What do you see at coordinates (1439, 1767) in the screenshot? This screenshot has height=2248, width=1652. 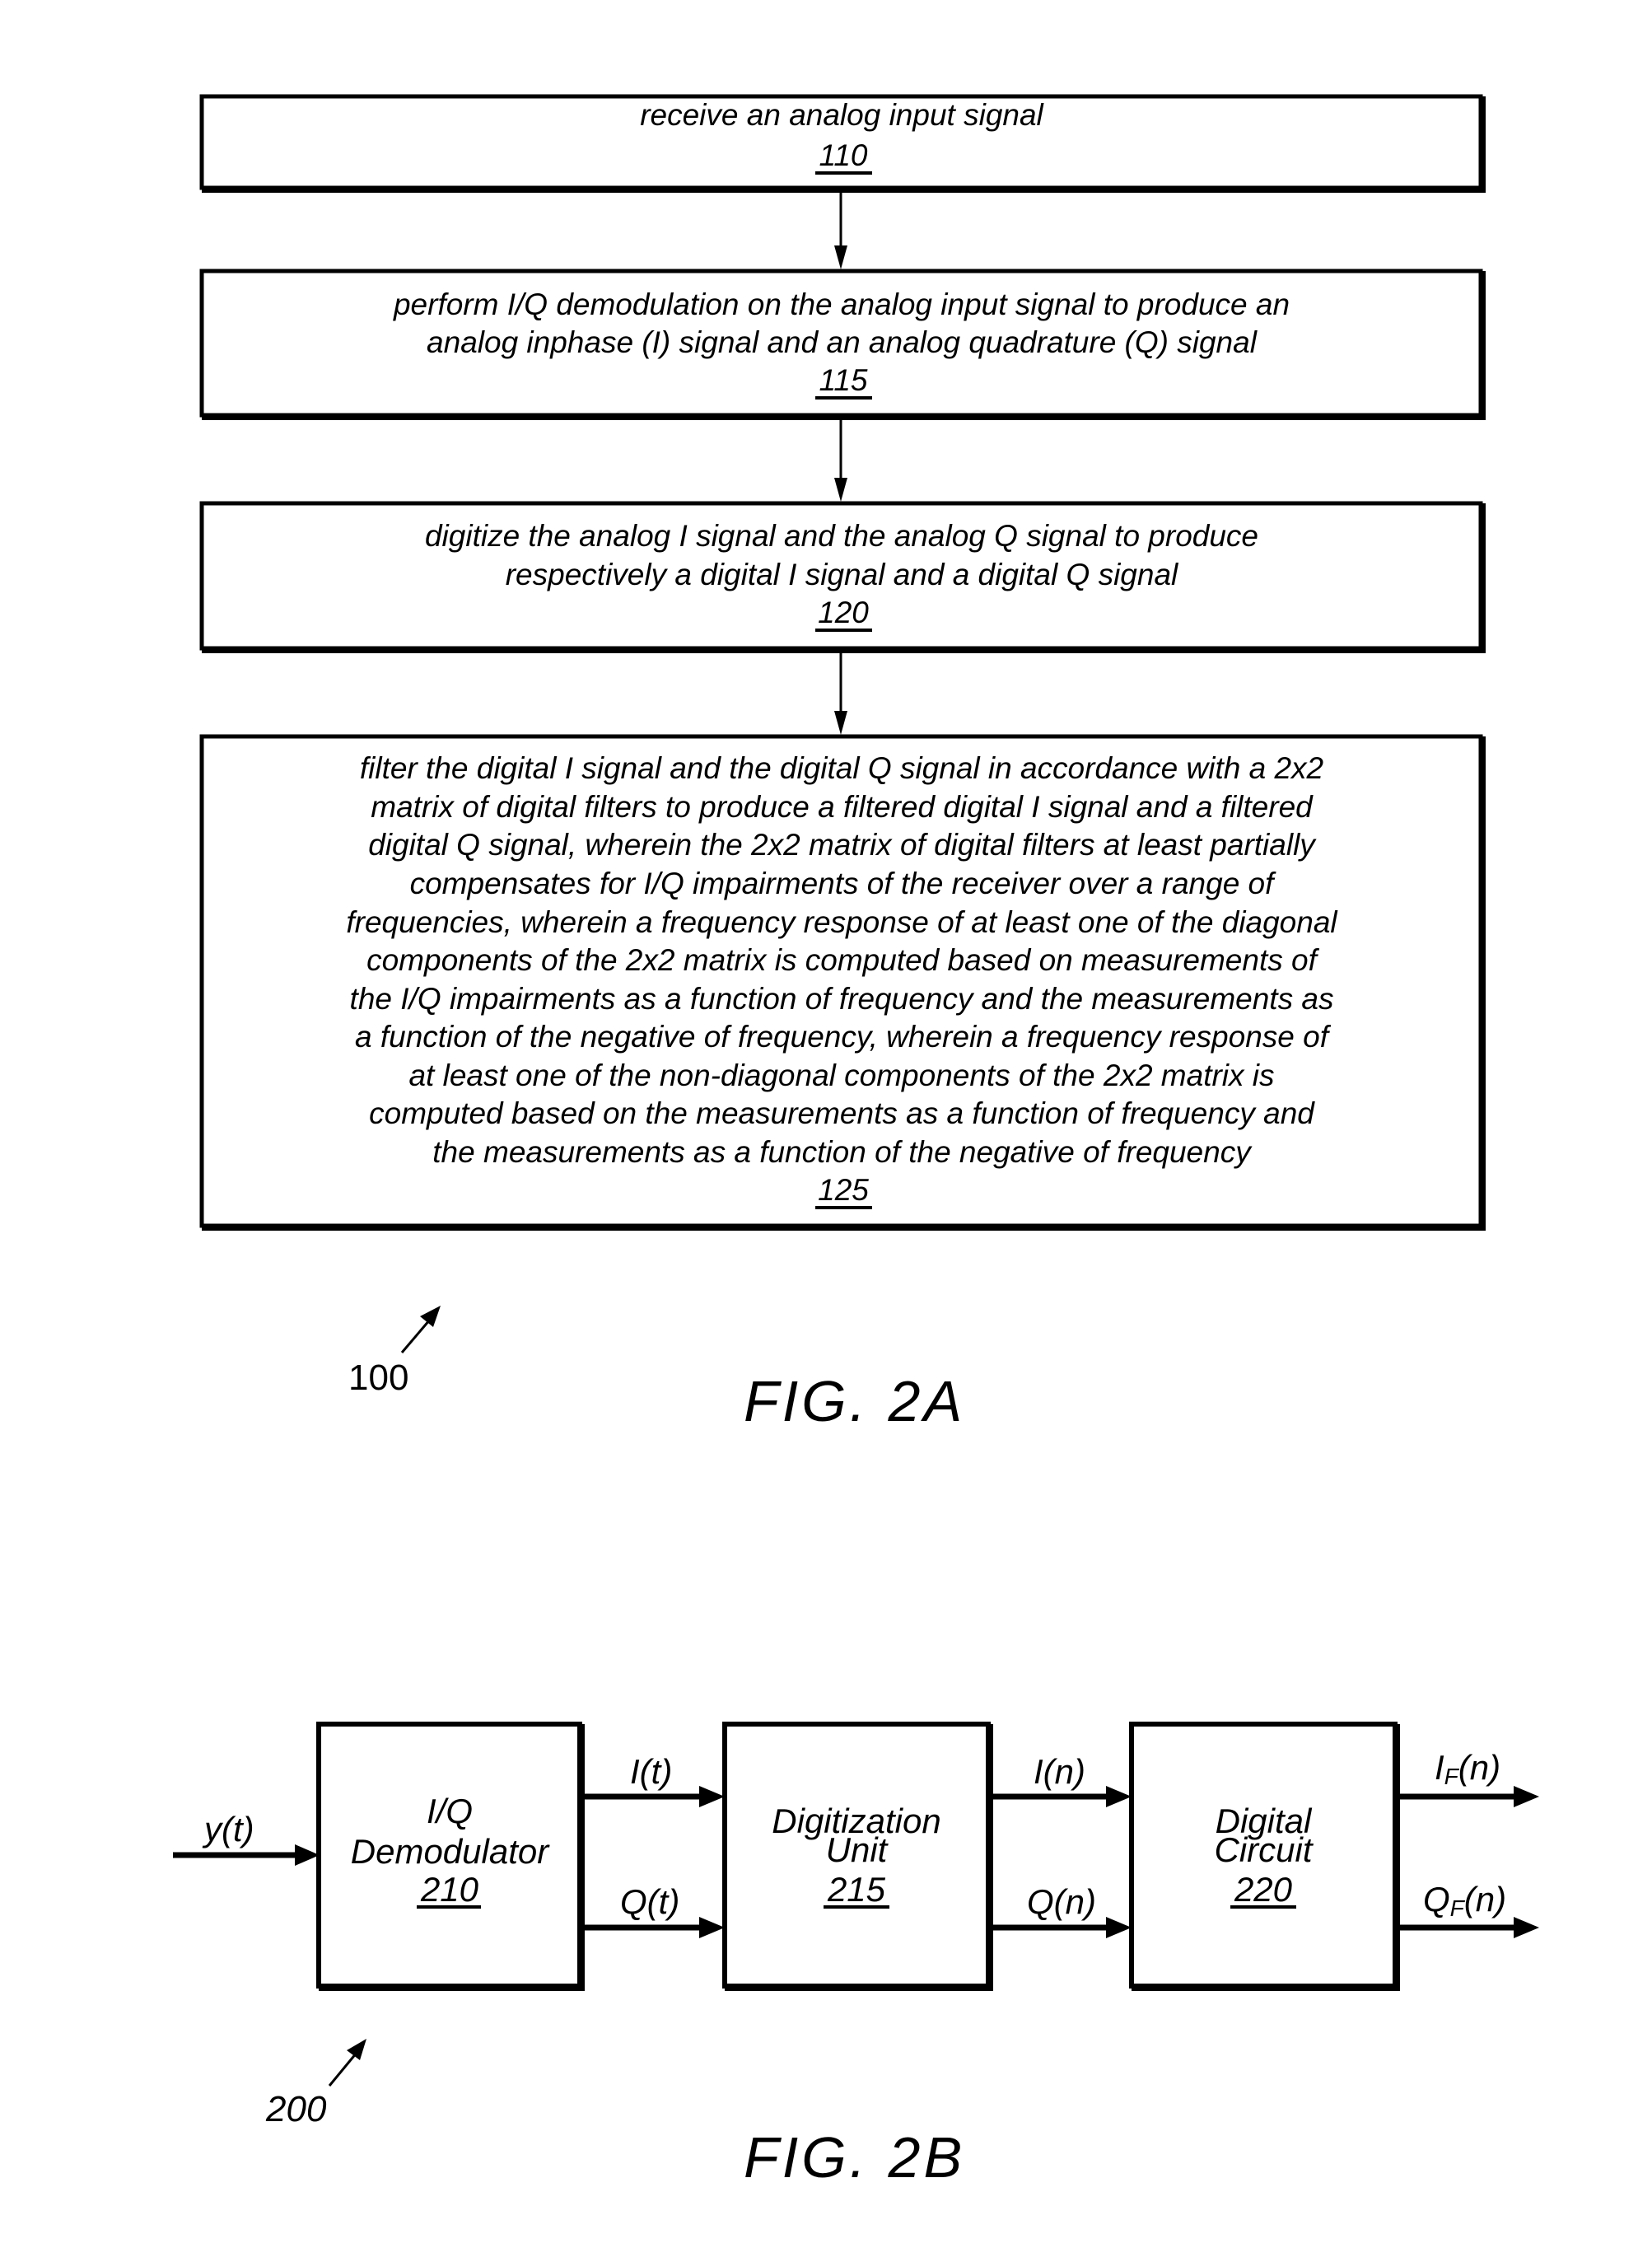 I see `signal-label-main: I` at bounding box center [1439, 1767].